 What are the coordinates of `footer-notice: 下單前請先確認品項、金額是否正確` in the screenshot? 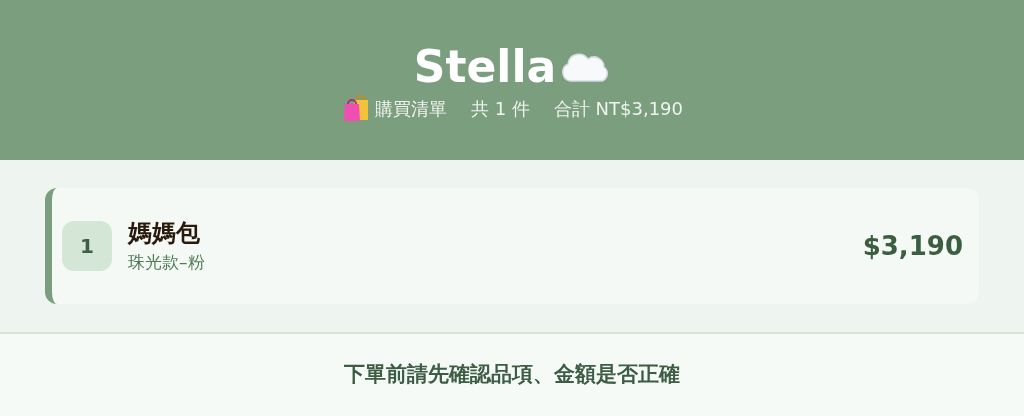 It's located at (512, 375).